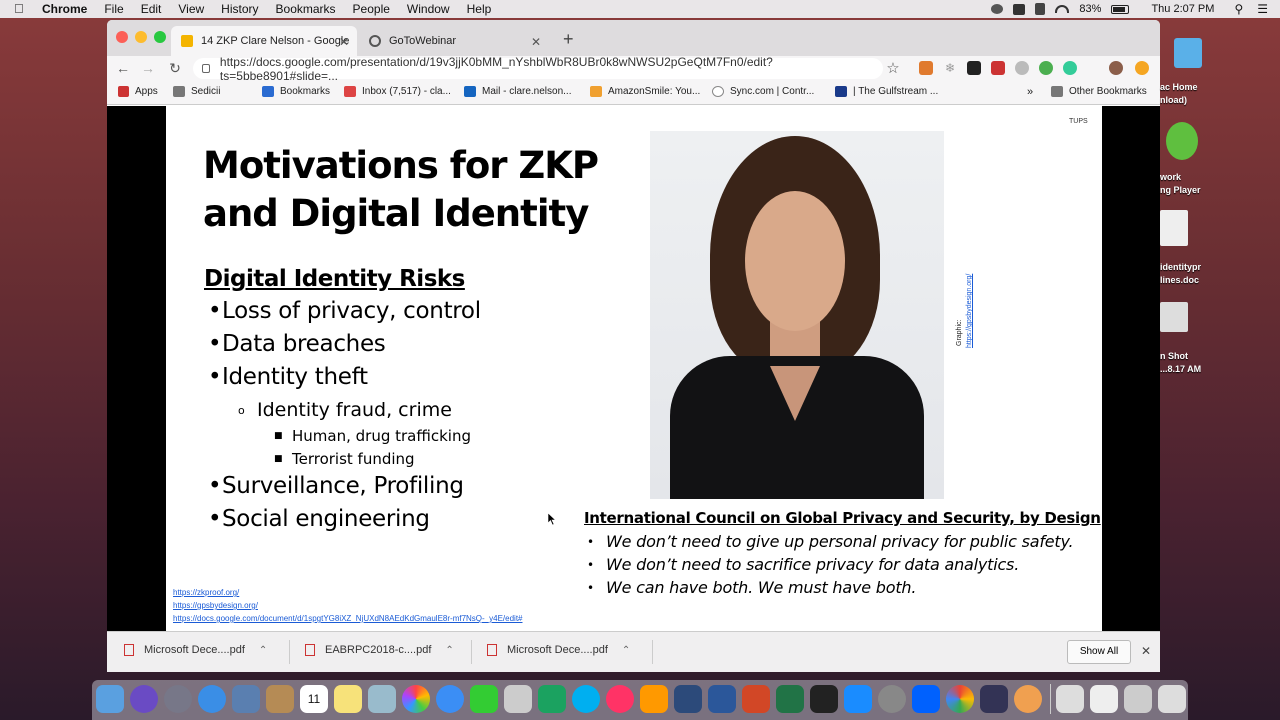  Describe the element at coordinates (824, 699) in the screenshot. I see `terminal-icon` at that location.